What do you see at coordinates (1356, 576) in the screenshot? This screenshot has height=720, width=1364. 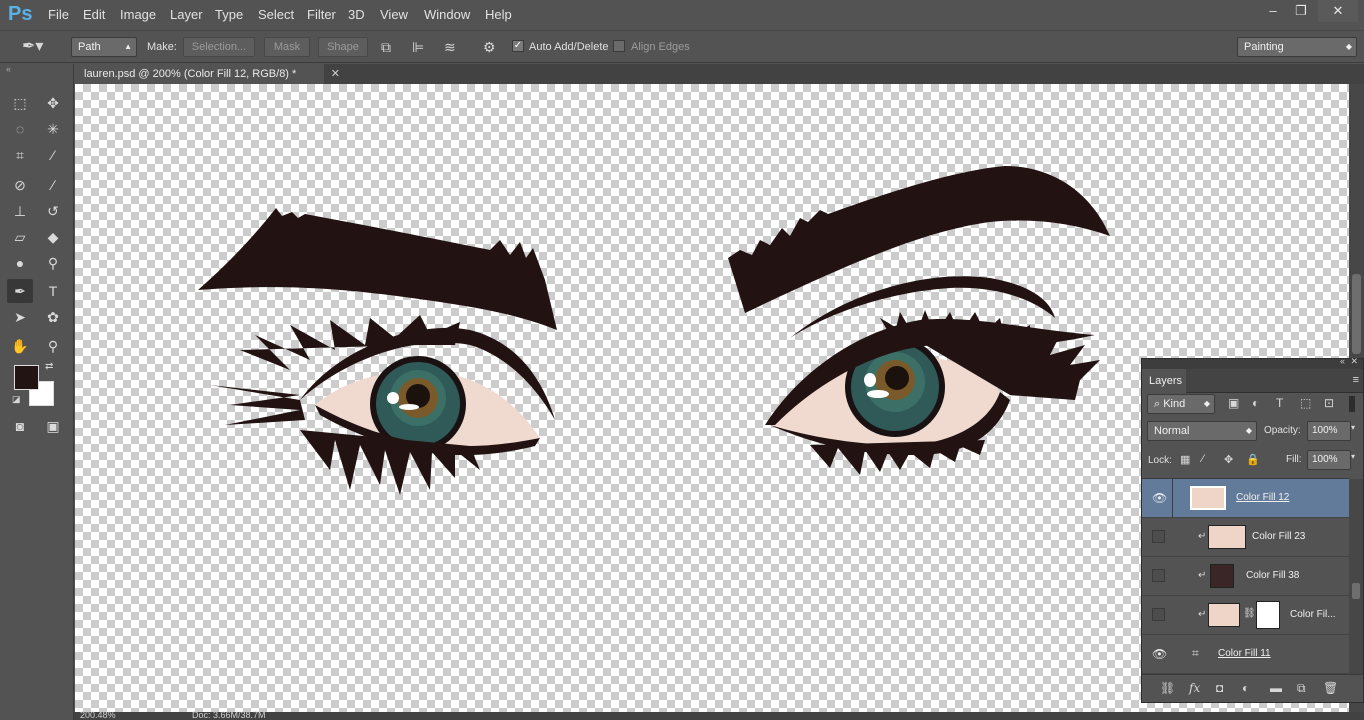 I see `layers-scrollbar` at bounding box center [1356, 576].